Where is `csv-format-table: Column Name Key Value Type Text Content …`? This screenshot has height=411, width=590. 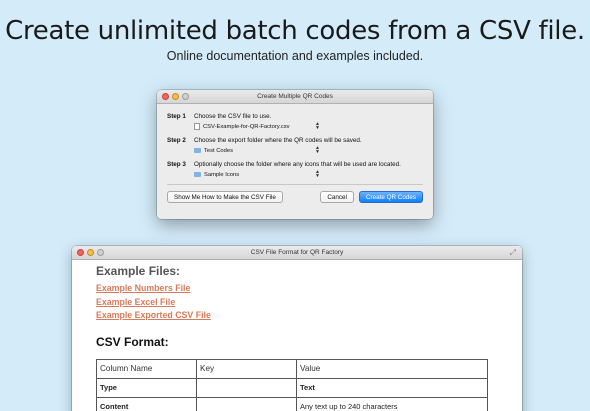
csv-format-table: Column Name Key Value Type Text Content … is located at coordinates (292, 384).